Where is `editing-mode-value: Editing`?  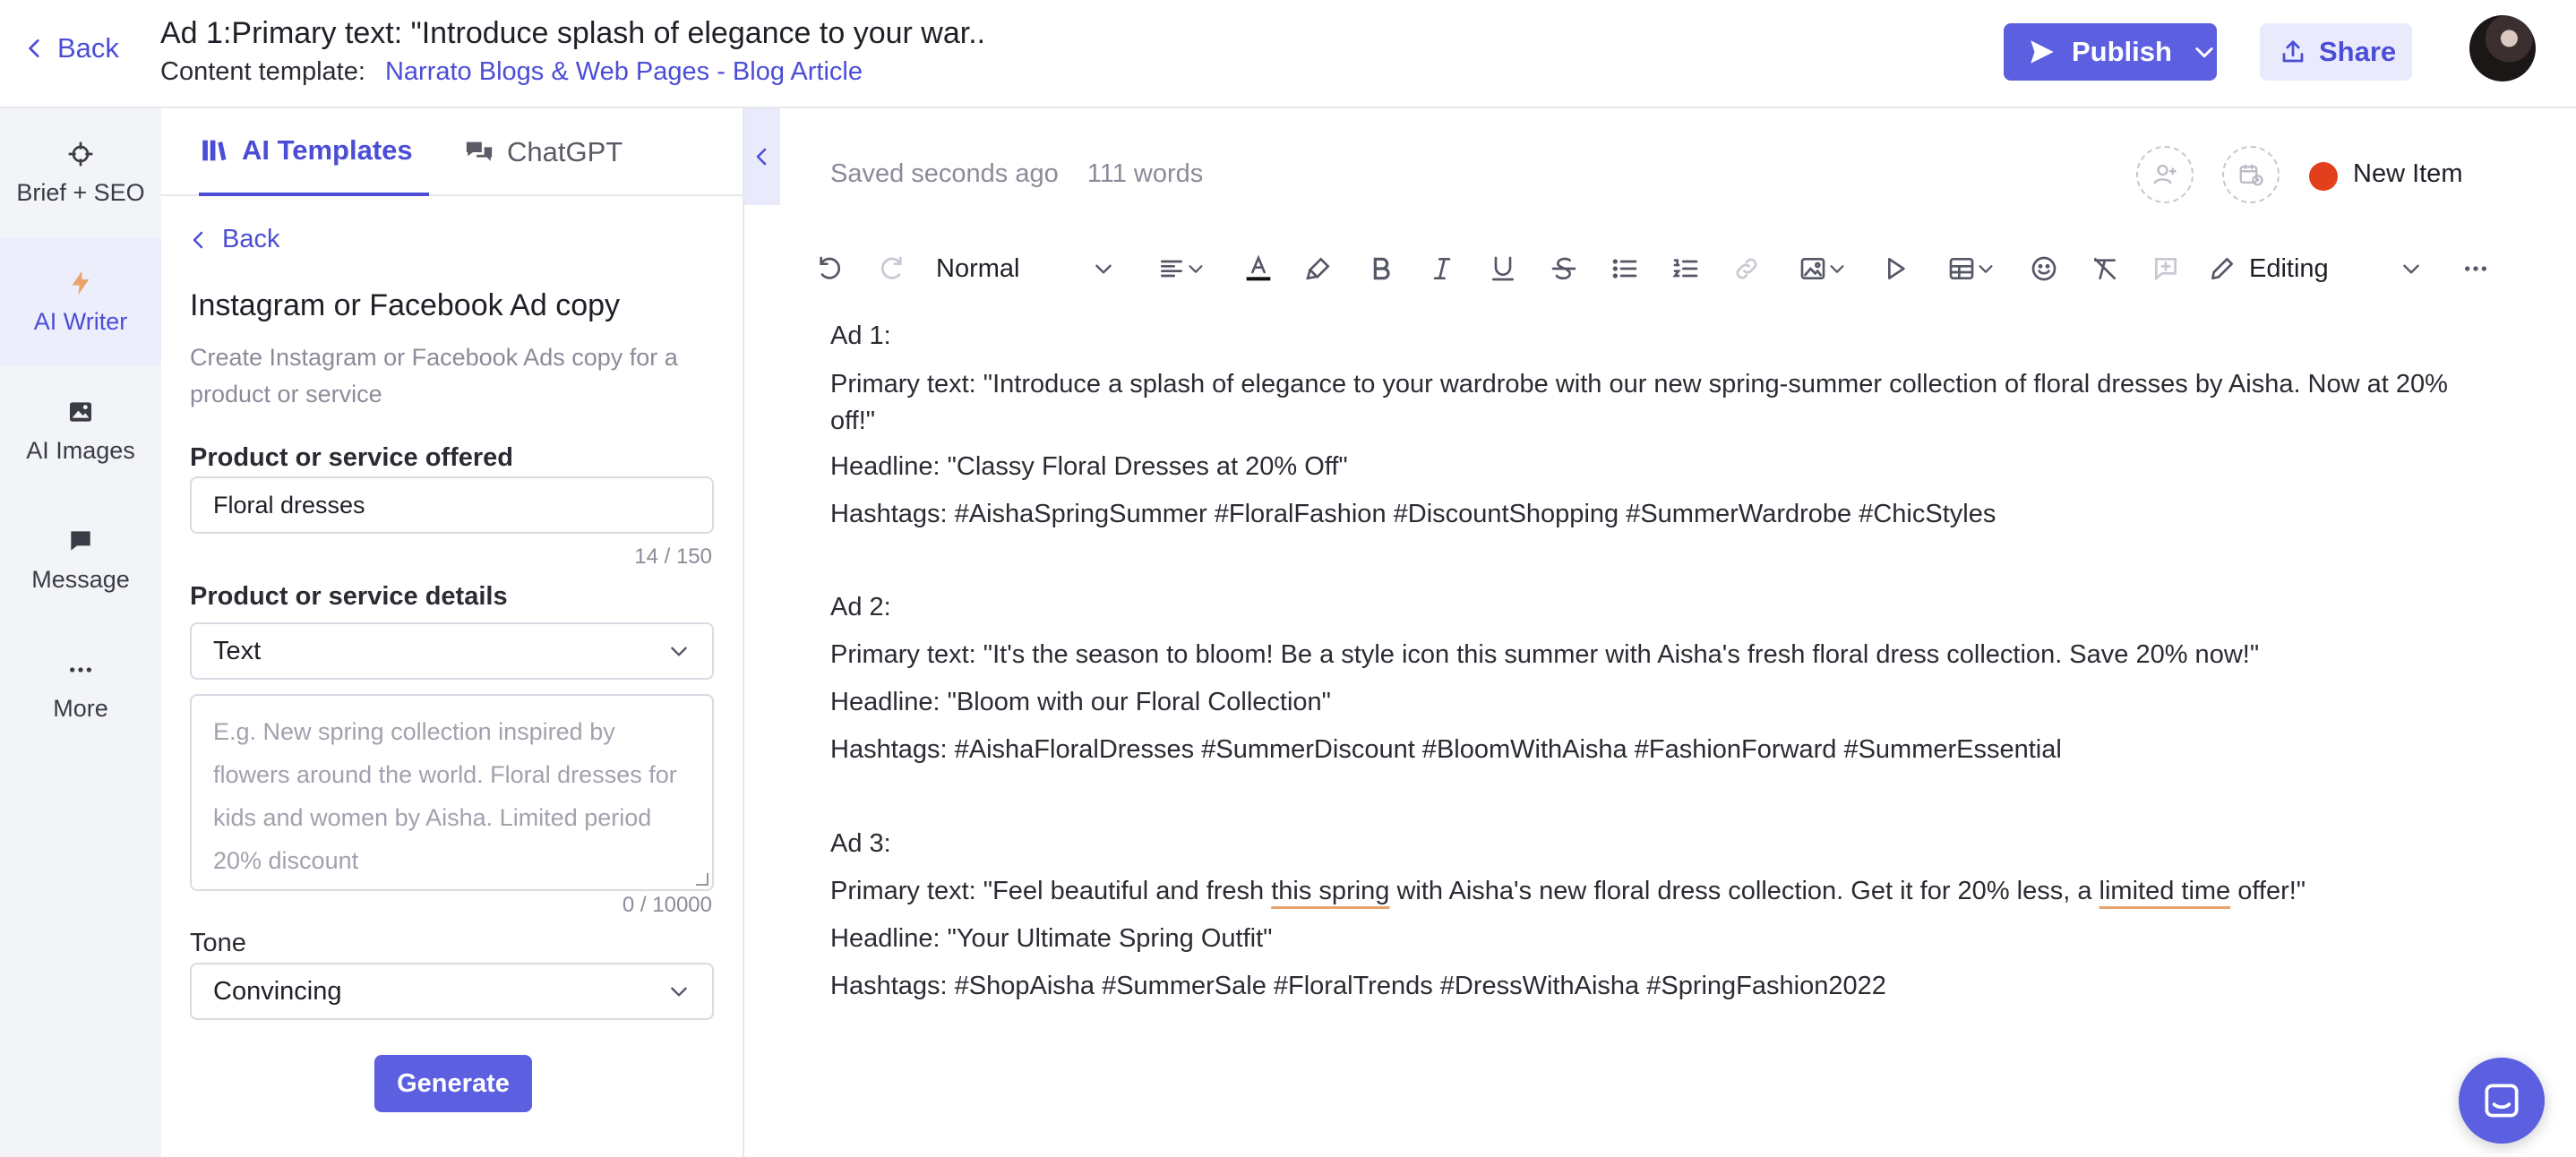 editing-mode-value: Editing is located at coordinates (2289, 268).